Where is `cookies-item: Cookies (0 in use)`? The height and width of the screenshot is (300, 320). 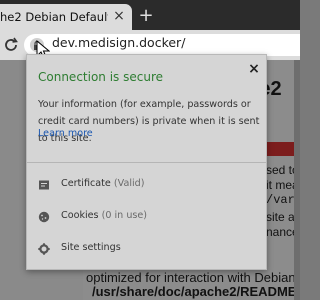 cookies-item: Cookies (0 in use) is located at coordinates (146, 218).